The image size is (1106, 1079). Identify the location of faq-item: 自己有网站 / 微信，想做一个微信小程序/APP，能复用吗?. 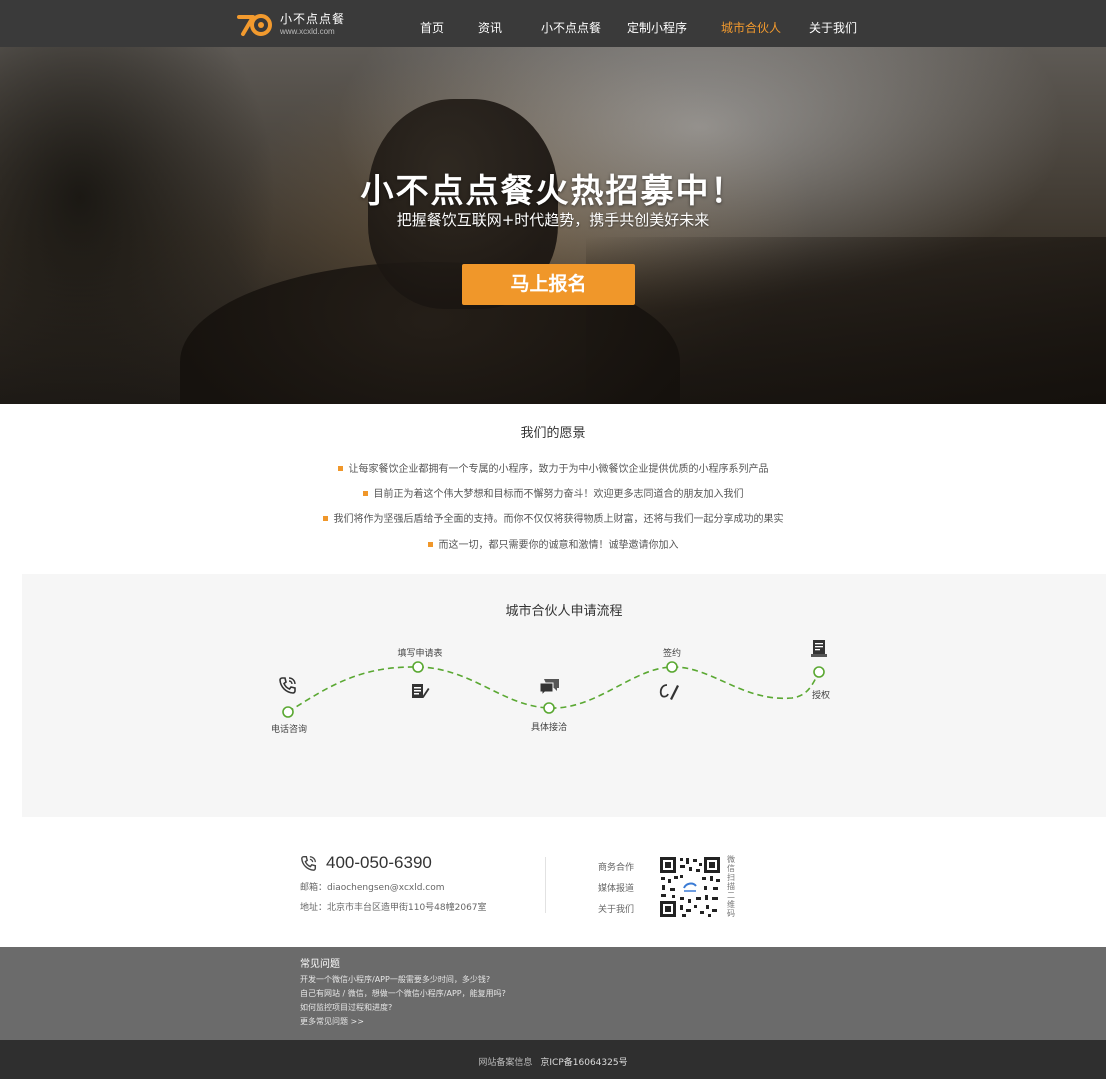
(403, 993).